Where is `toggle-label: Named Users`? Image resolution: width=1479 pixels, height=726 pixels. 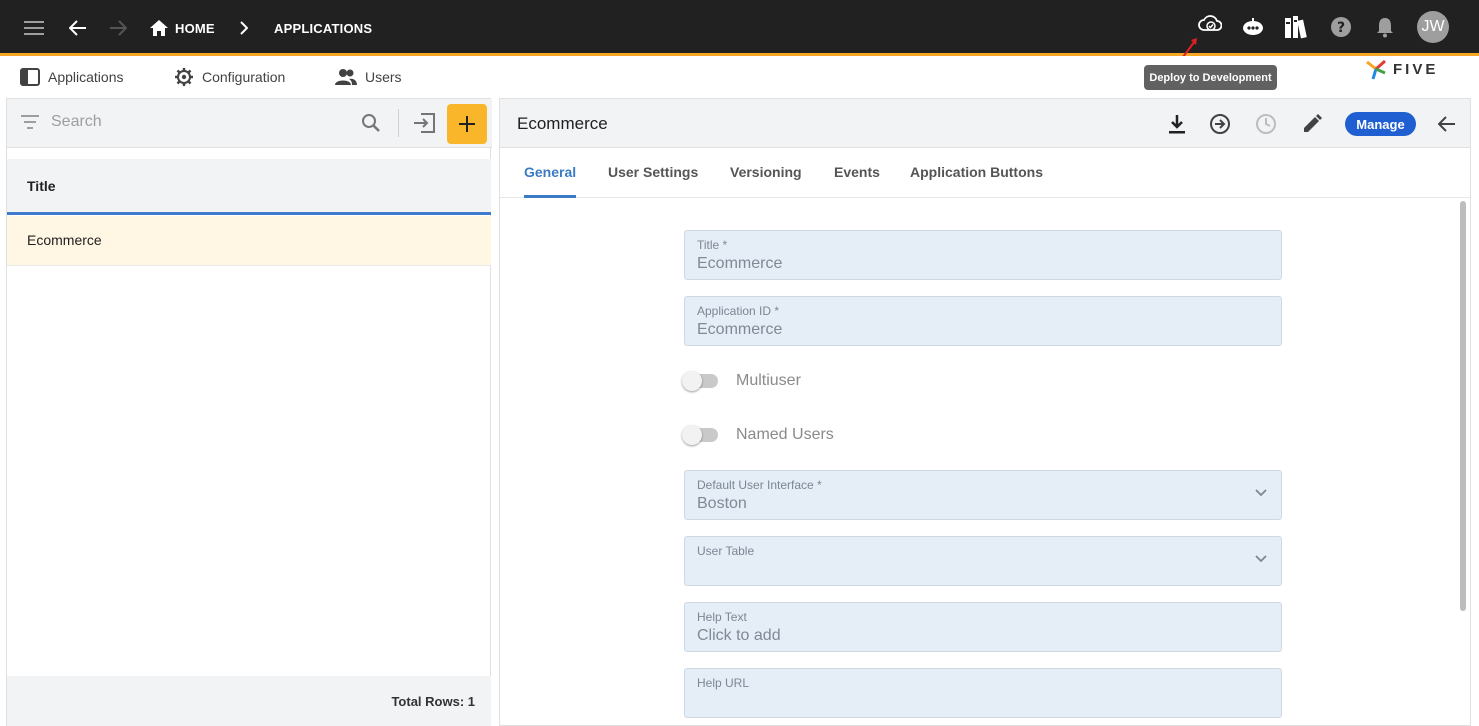 toggle-label: Named Users is located at coordinates (785, 434).